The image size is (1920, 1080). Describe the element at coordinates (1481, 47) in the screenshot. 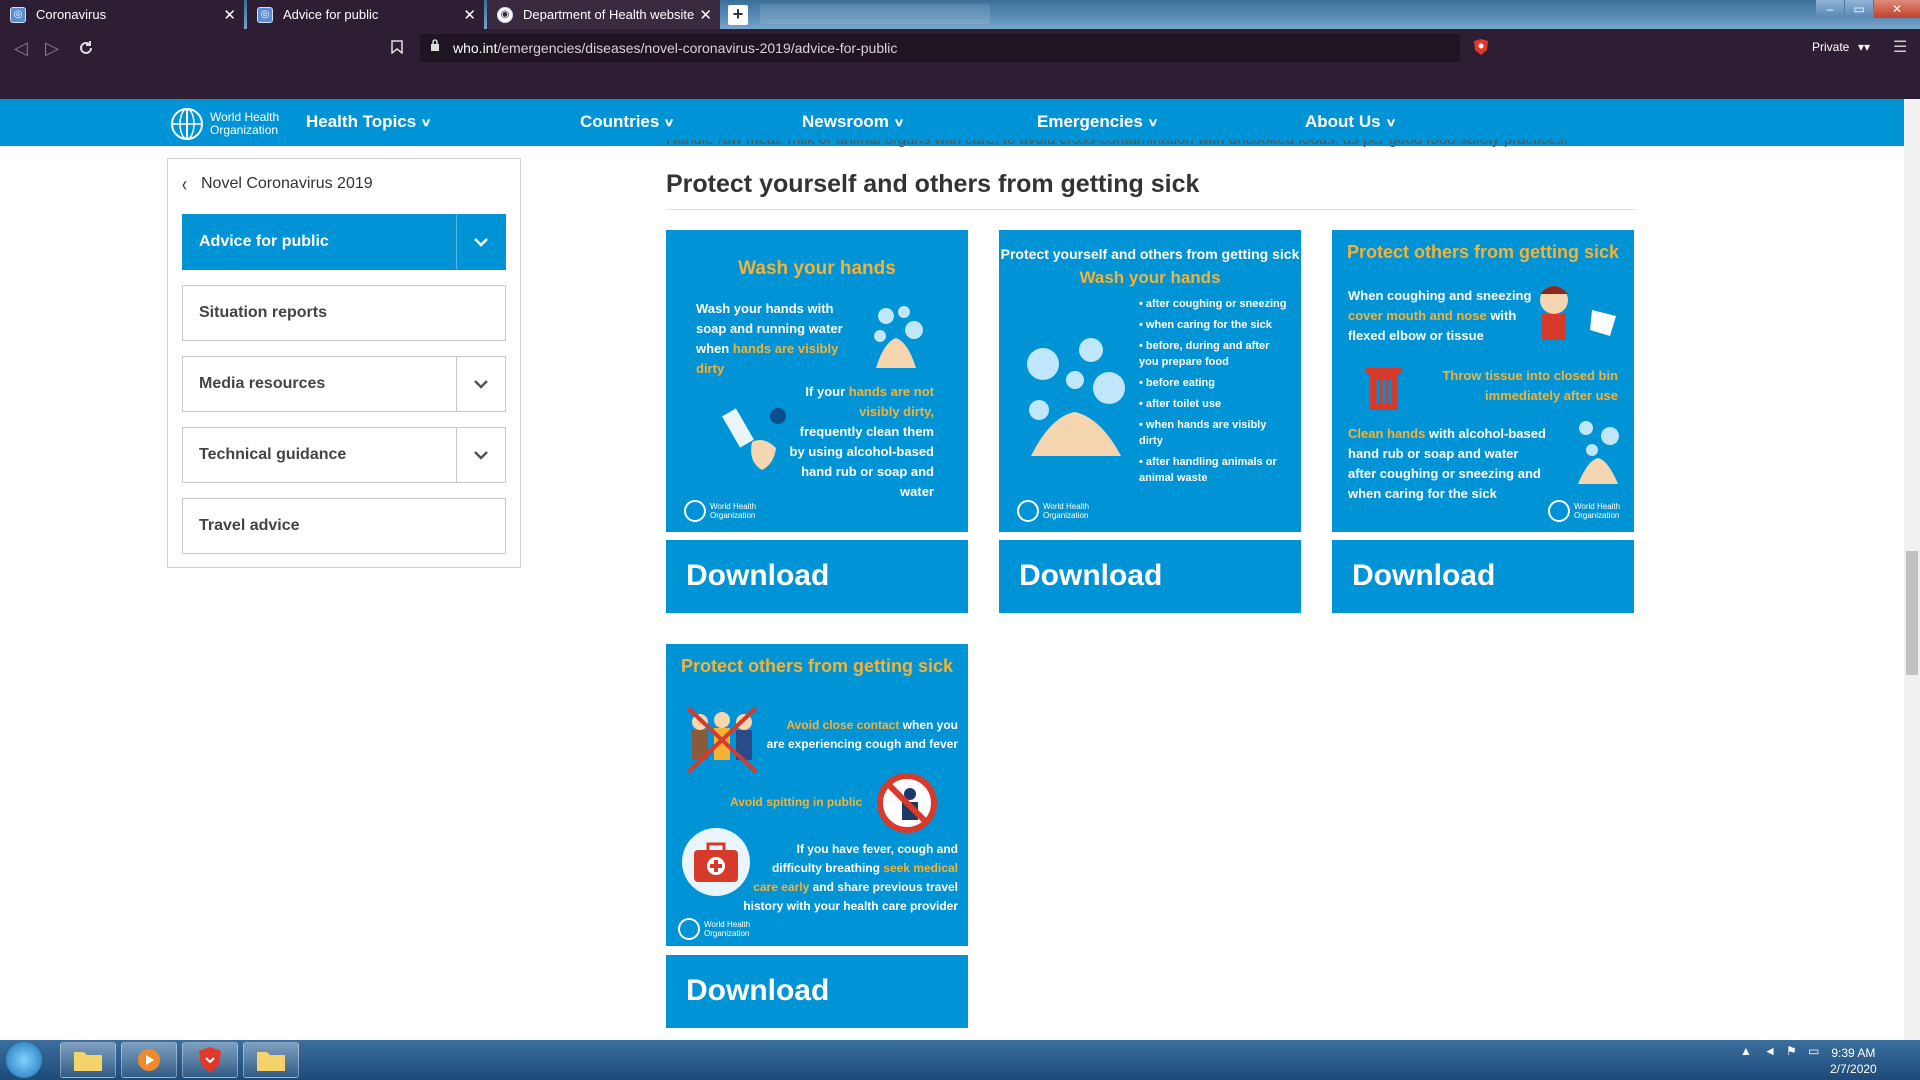

I see `brave-shields-icon` at that location.